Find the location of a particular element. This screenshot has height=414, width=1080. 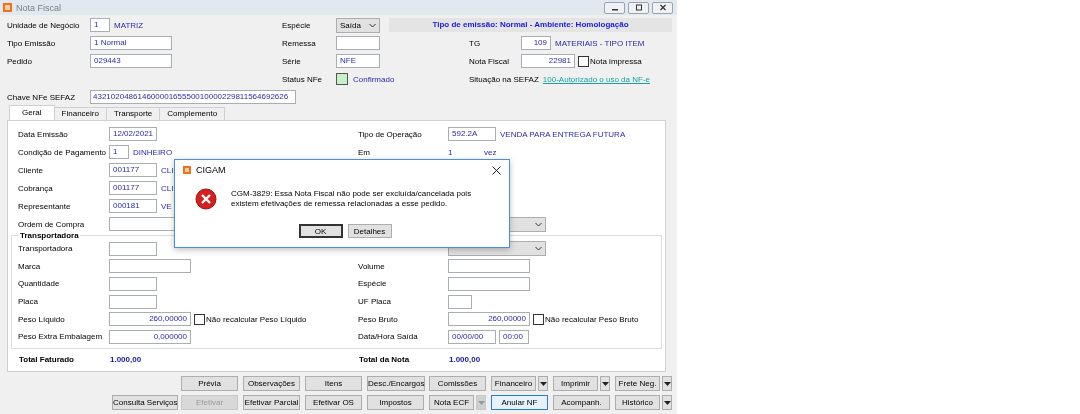

window-title: Nota Fiscal is located at coordinates (38, 7).